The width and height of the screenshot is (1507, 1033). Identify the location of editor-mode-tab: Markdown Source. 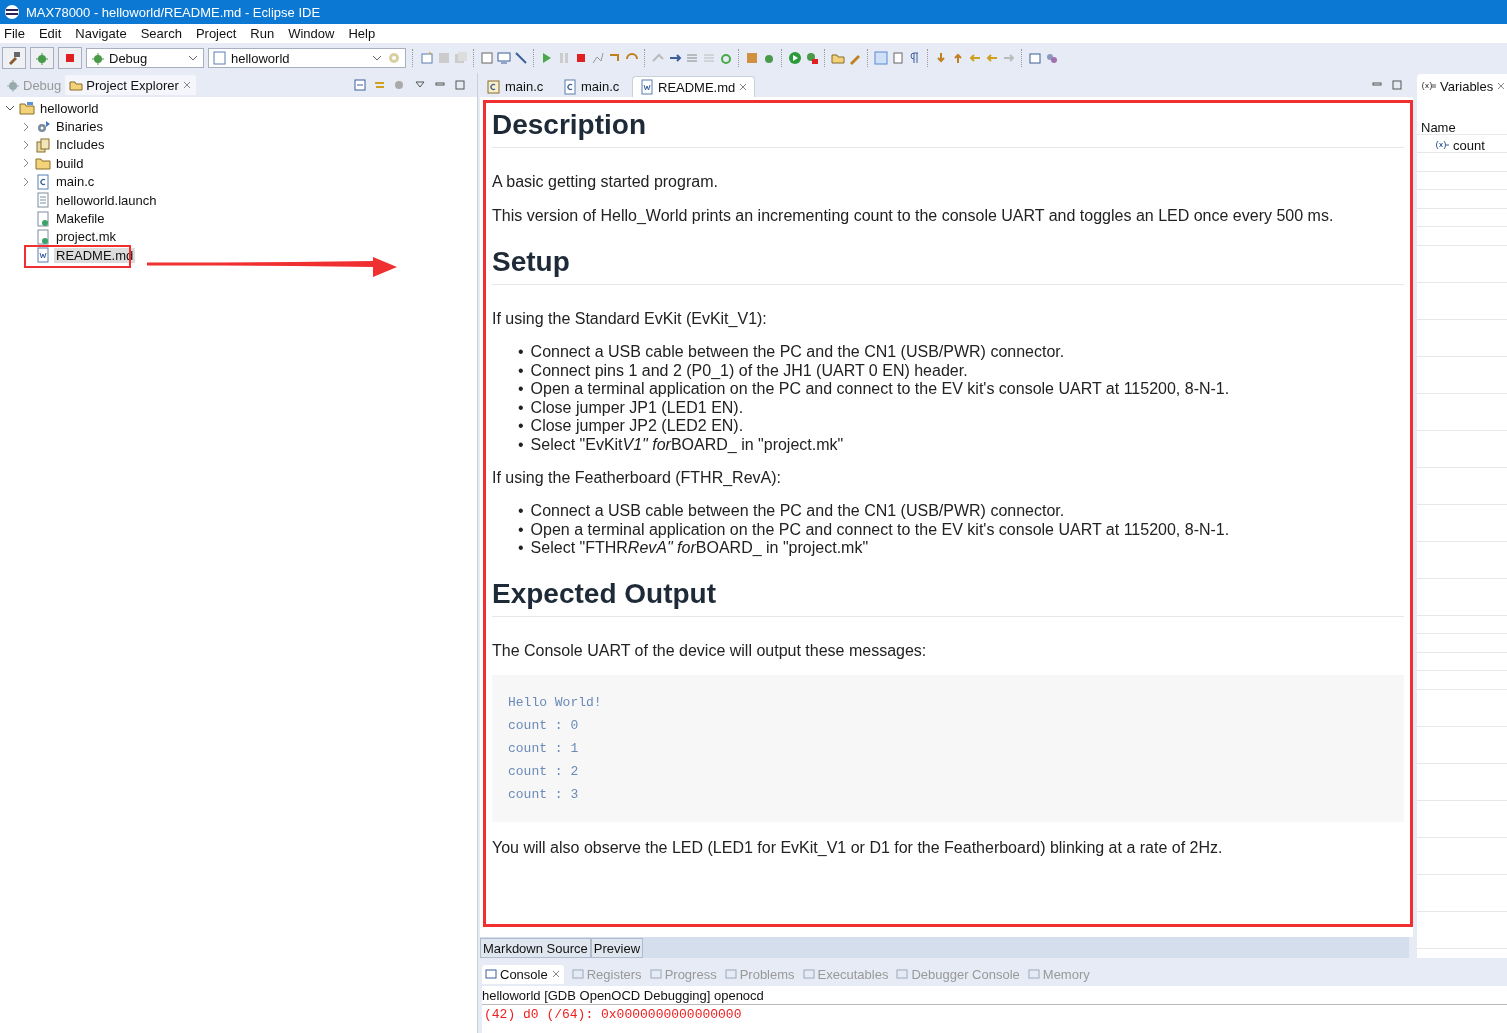
(535, 948).